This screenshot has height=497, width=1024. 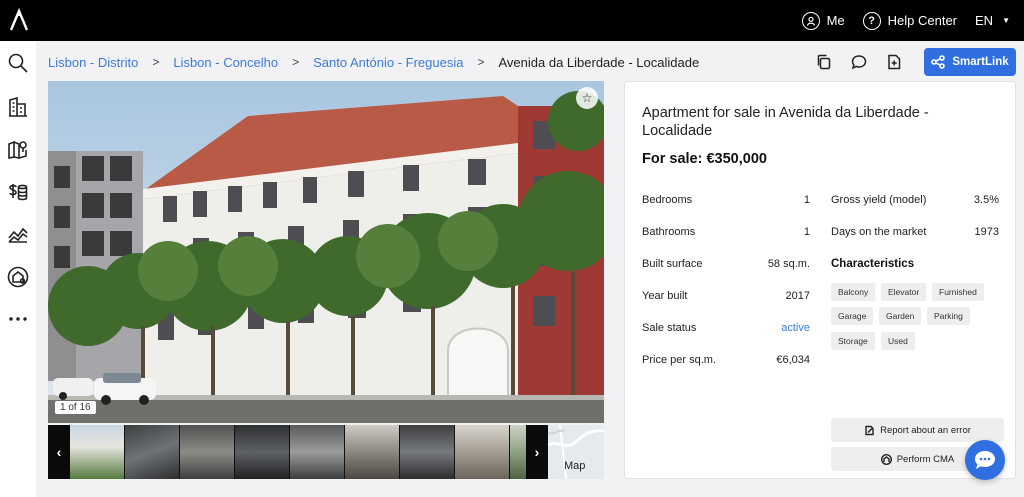 I want to click on favorite-star-icon: ☆, so click(x=587, y=98).